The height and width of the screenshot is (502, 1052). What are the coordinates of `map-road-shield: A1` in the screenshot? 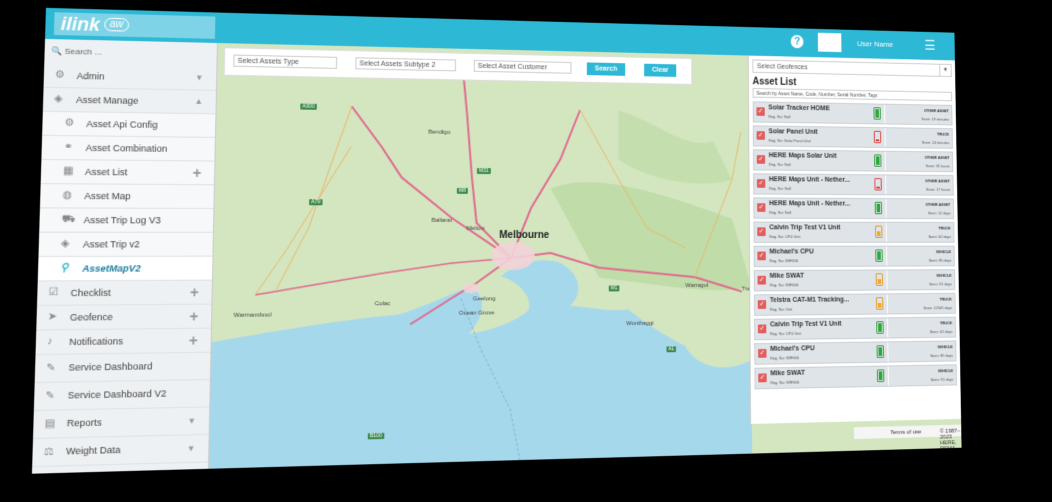 It's located at (671, 349).